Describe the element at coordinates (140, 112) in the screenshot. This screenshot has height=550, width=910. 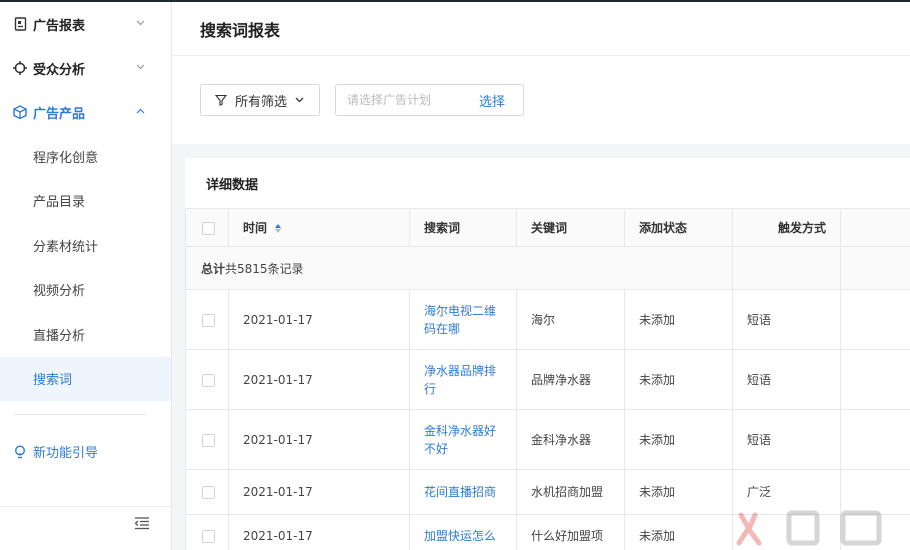
I see `chevron-up-icon` at that location.